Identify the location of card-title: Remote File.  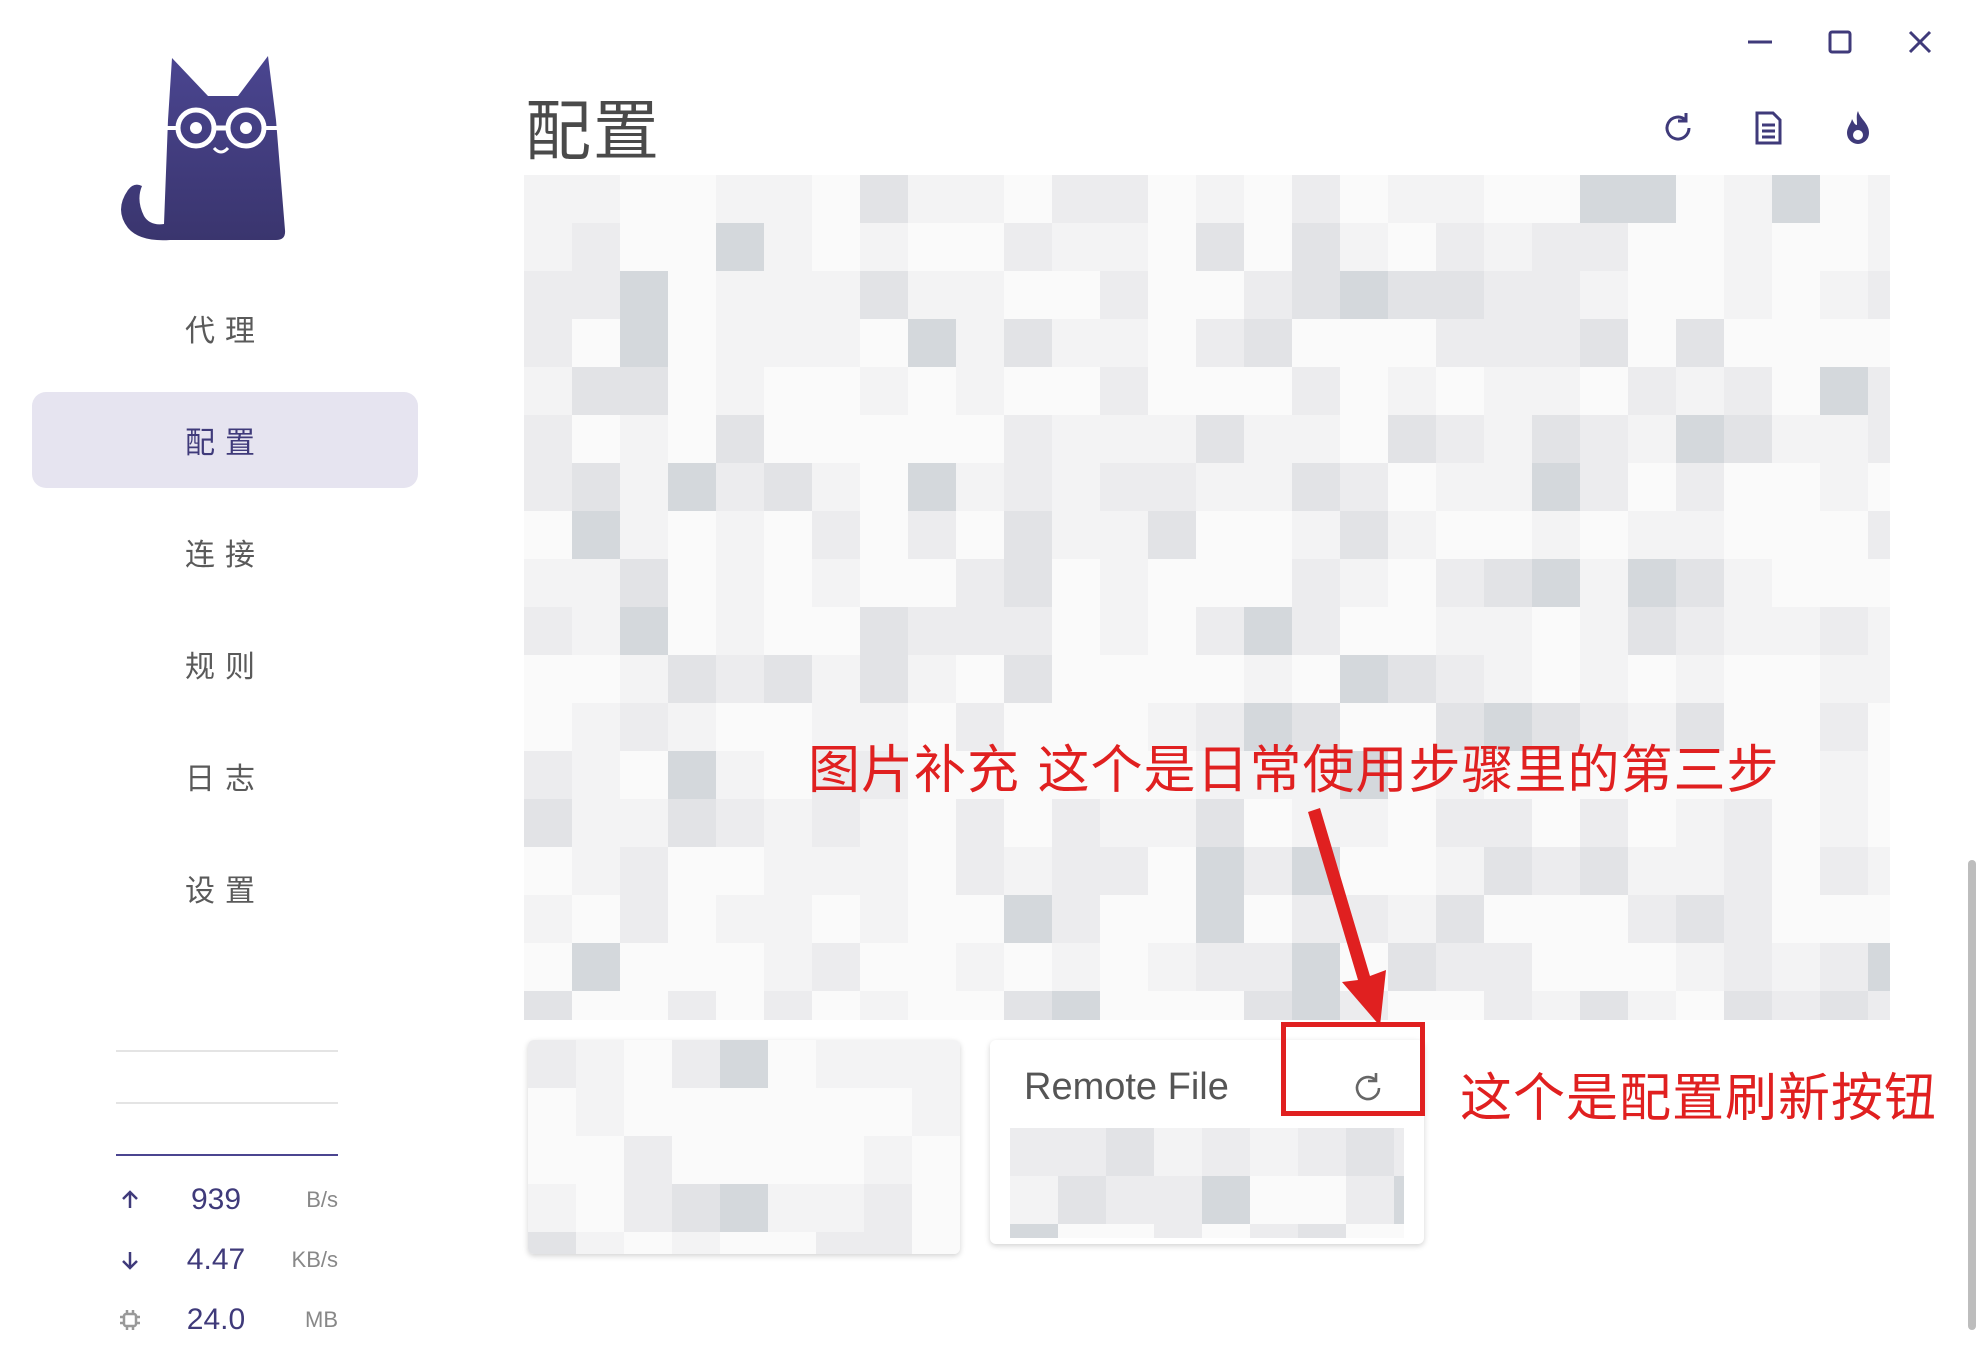
(1126, 1087).